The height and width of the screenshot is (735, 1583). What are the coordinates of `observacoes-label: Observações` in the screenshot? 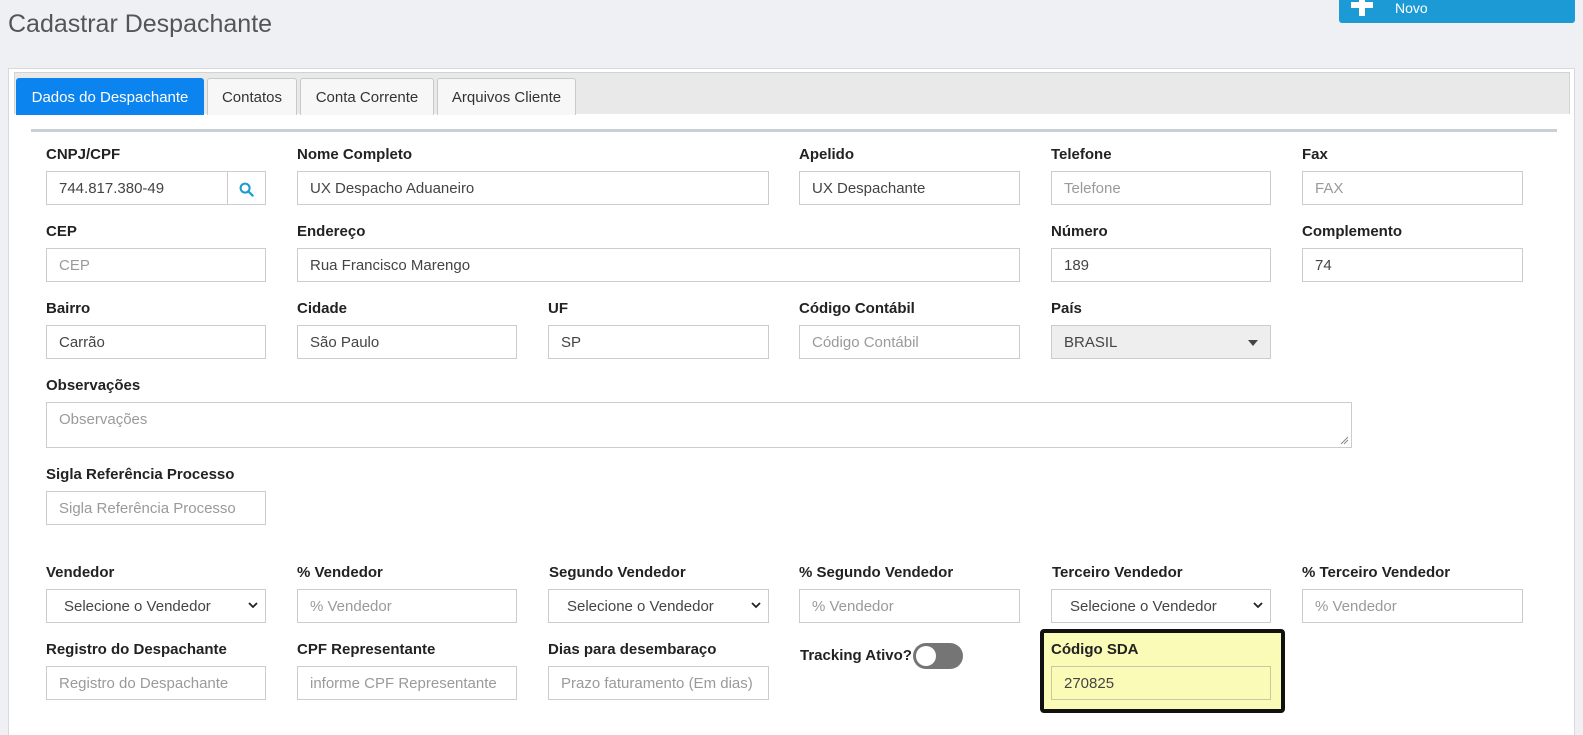 It's located at (93, 385).